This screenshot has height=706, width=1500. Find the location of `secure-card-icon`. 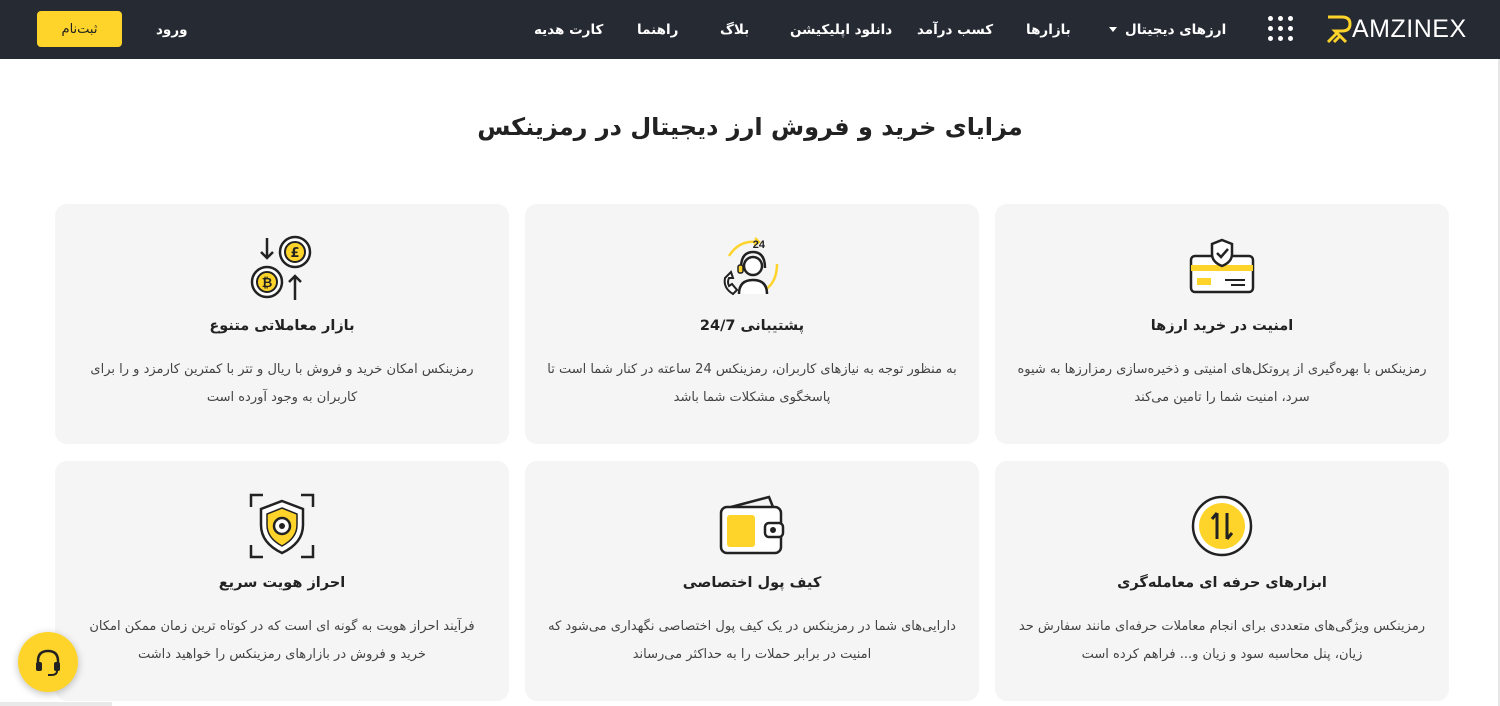

secure-card-icon is located at coordinates (1222, 266).